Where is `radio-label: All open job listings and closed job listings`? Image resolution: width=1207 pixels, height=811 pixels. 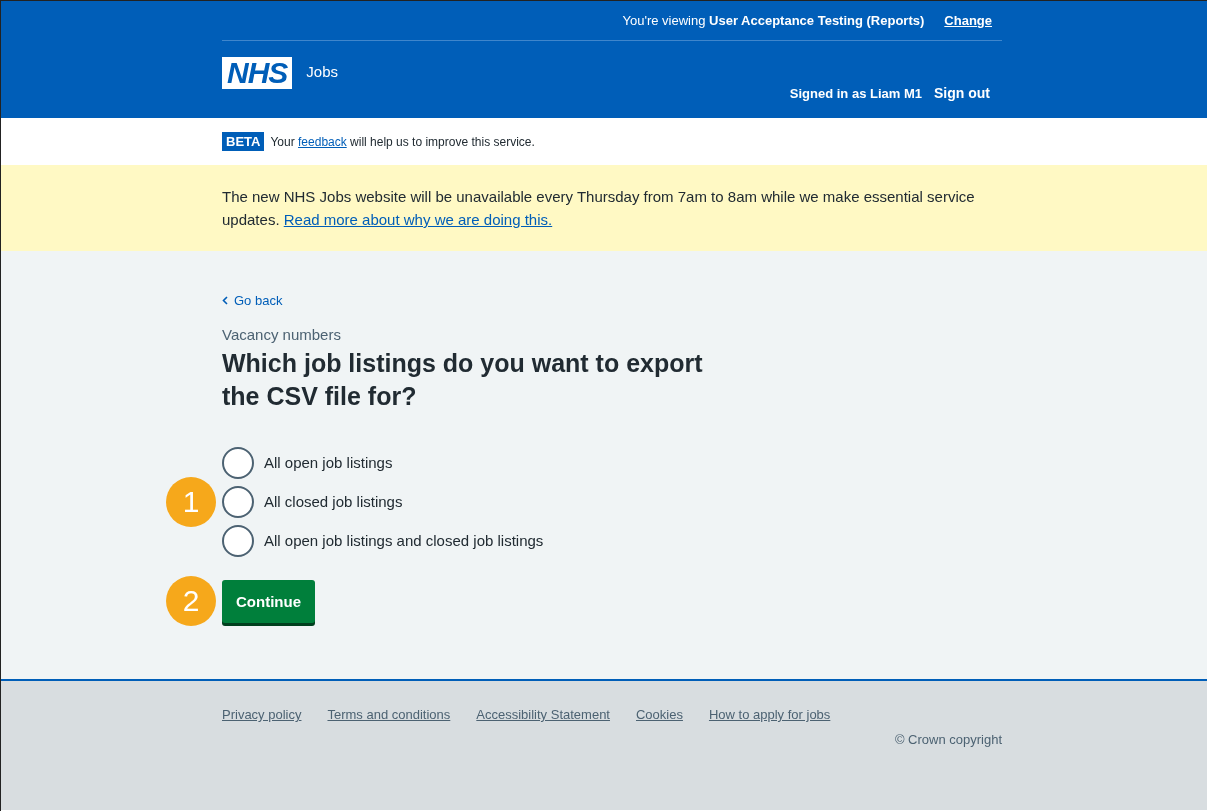 radio-label: All open job listings and closed job listings is located at coordinates (404, 540).